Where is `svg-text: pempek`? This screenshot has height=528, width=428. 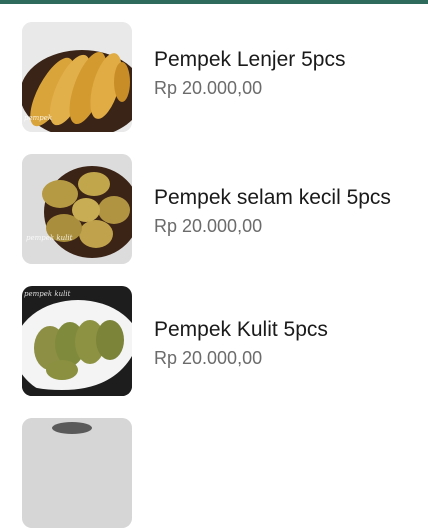 svg-text: pempek is located at coordinates (38, 118).